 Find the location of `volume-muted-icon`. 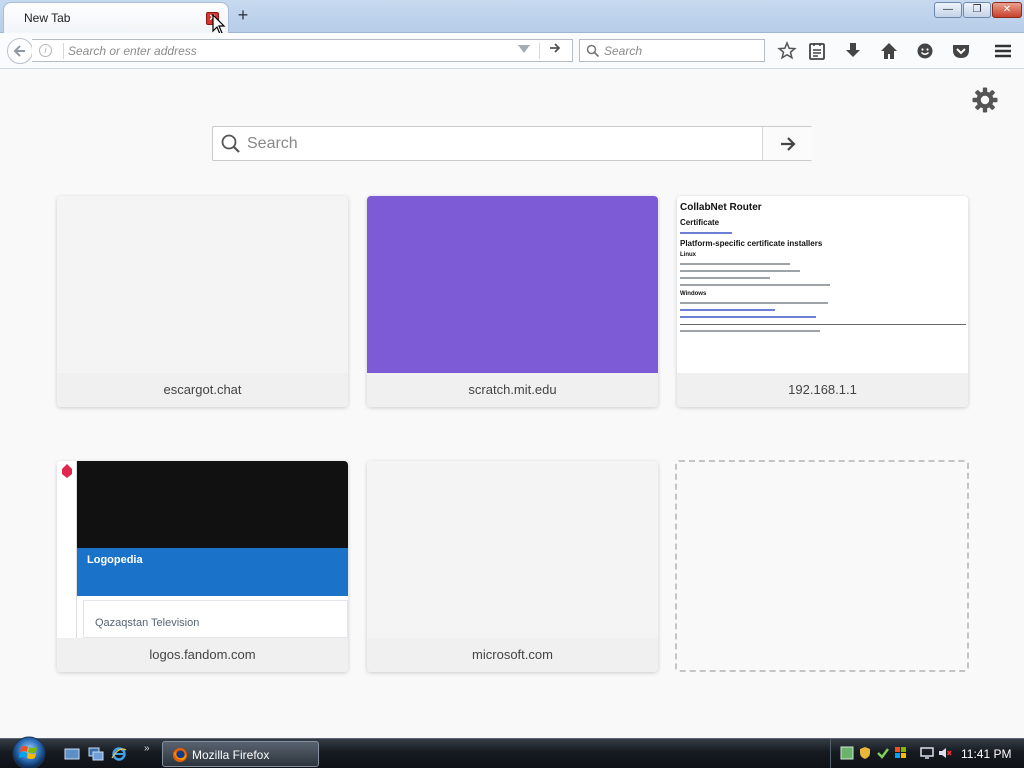

volume-muted-icon is located at coordinates (945, 753).